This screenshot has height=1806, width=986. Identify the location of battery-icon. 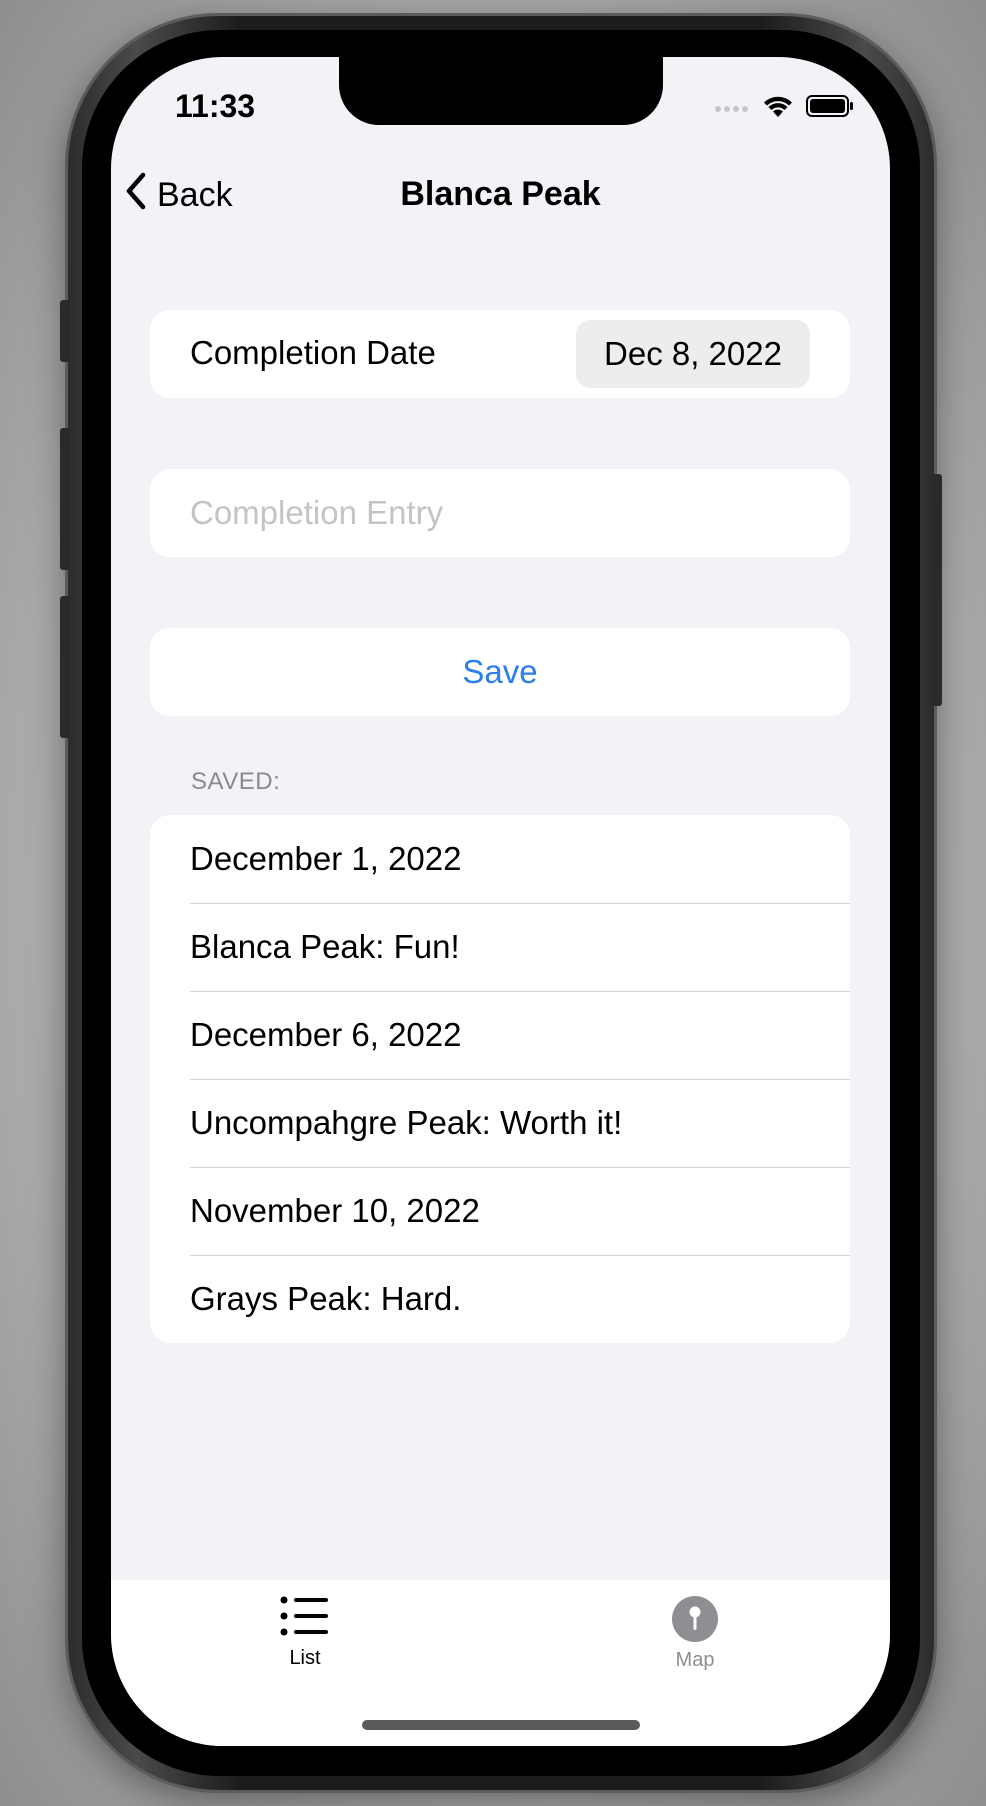
(830, 108).